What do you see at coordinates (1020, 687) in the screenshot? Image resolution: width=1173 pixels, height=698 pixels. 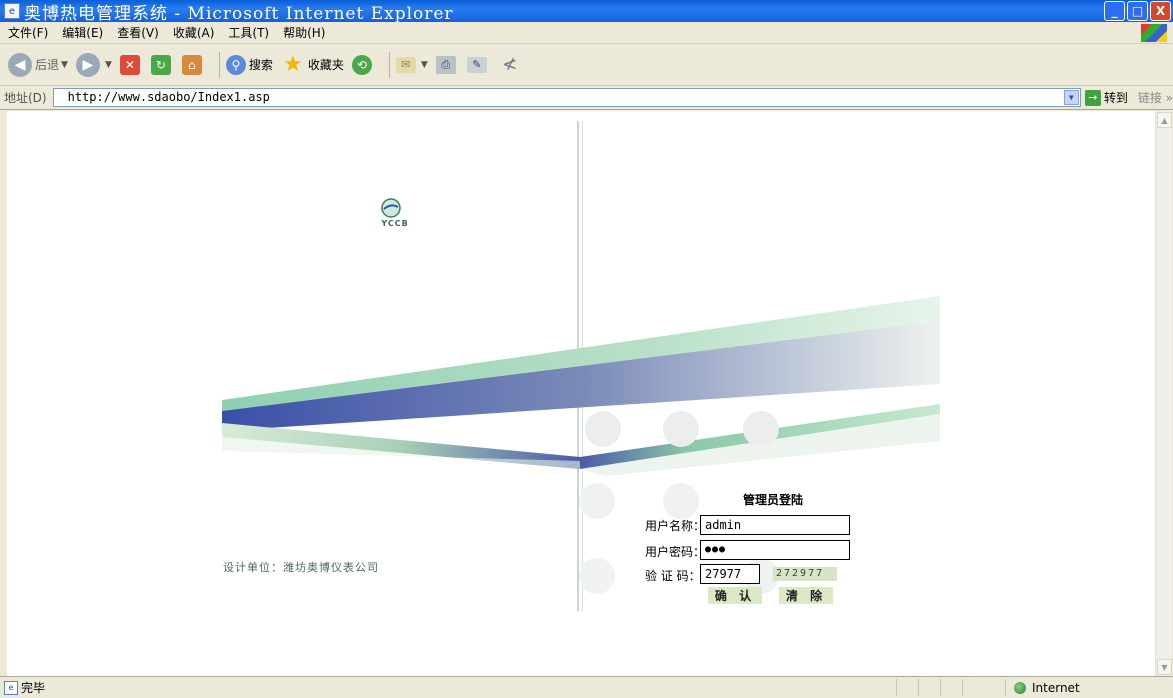 I see `globe-icon` at bounding box center [1020, 687].